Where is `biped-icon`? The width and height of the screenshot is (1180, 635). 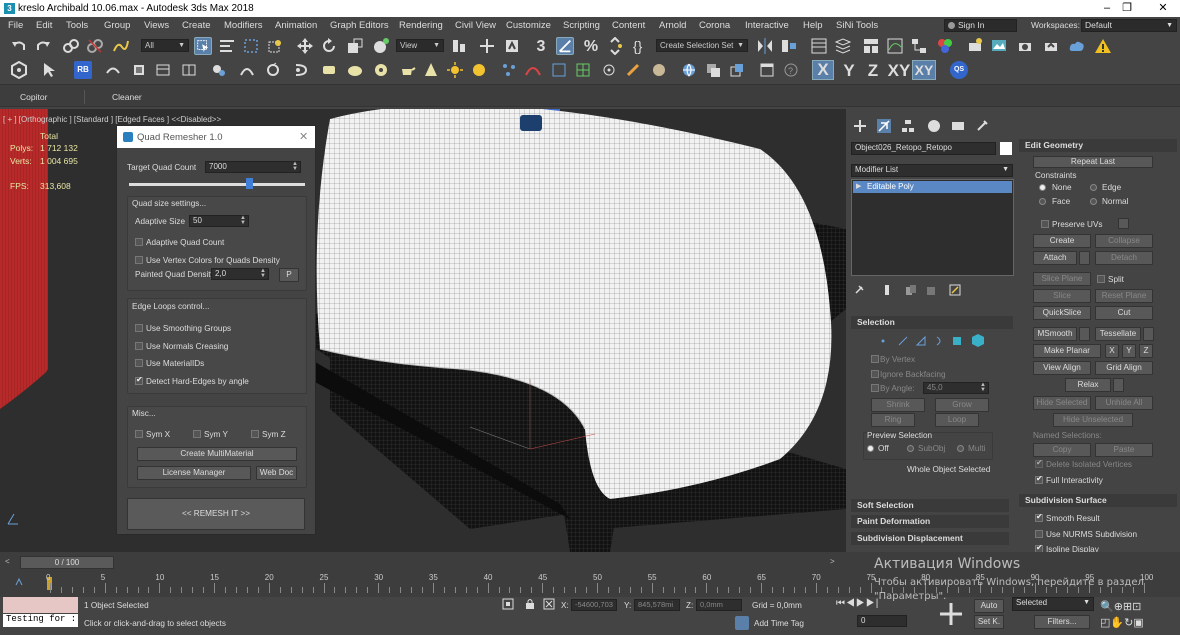 biped-icon is located at coordinates (659, 70).